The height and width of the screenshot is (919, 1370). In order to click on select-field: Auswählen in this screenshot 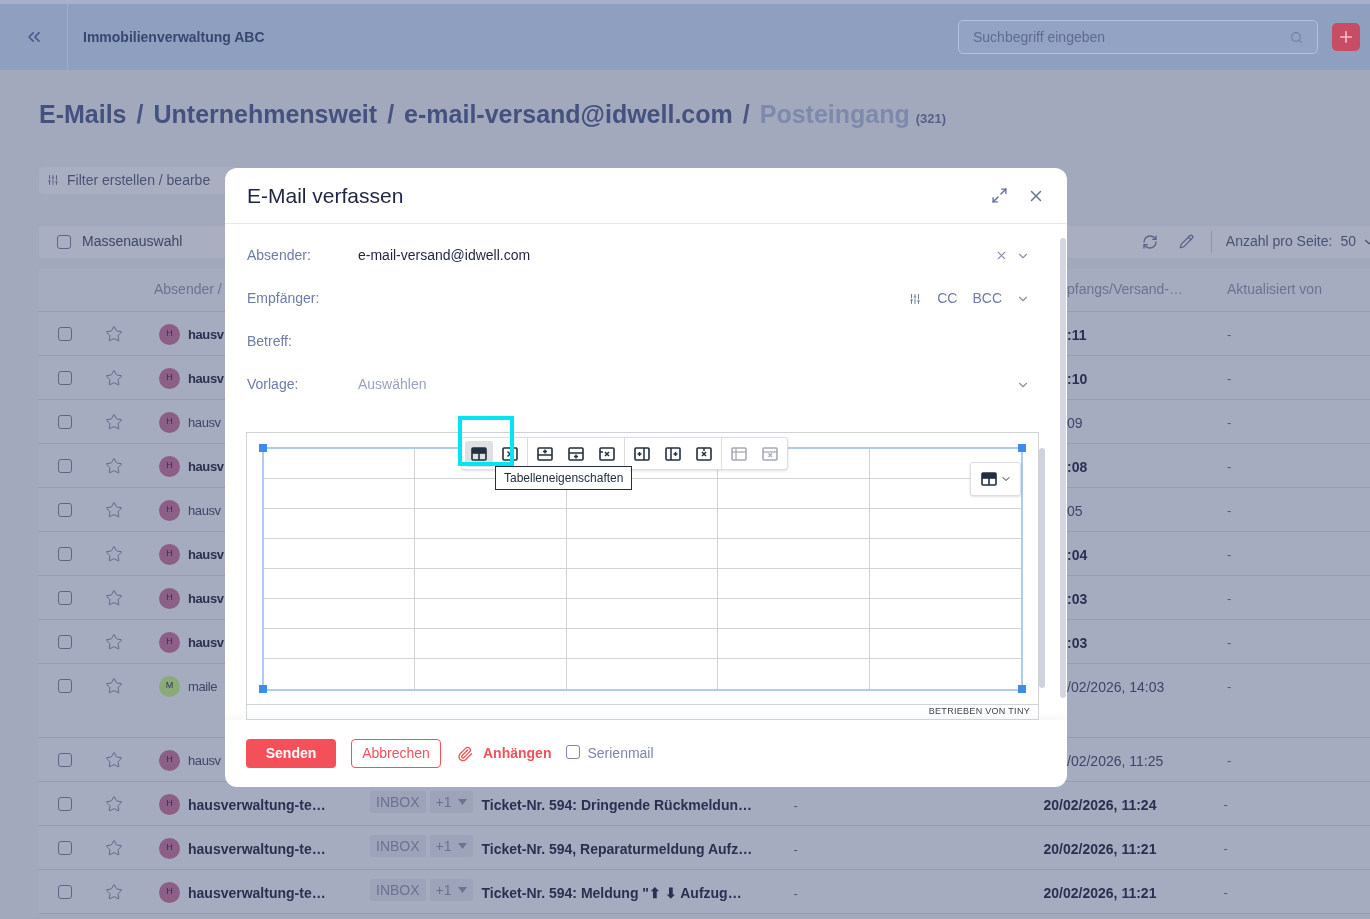, I will do `click(694, 384)`.